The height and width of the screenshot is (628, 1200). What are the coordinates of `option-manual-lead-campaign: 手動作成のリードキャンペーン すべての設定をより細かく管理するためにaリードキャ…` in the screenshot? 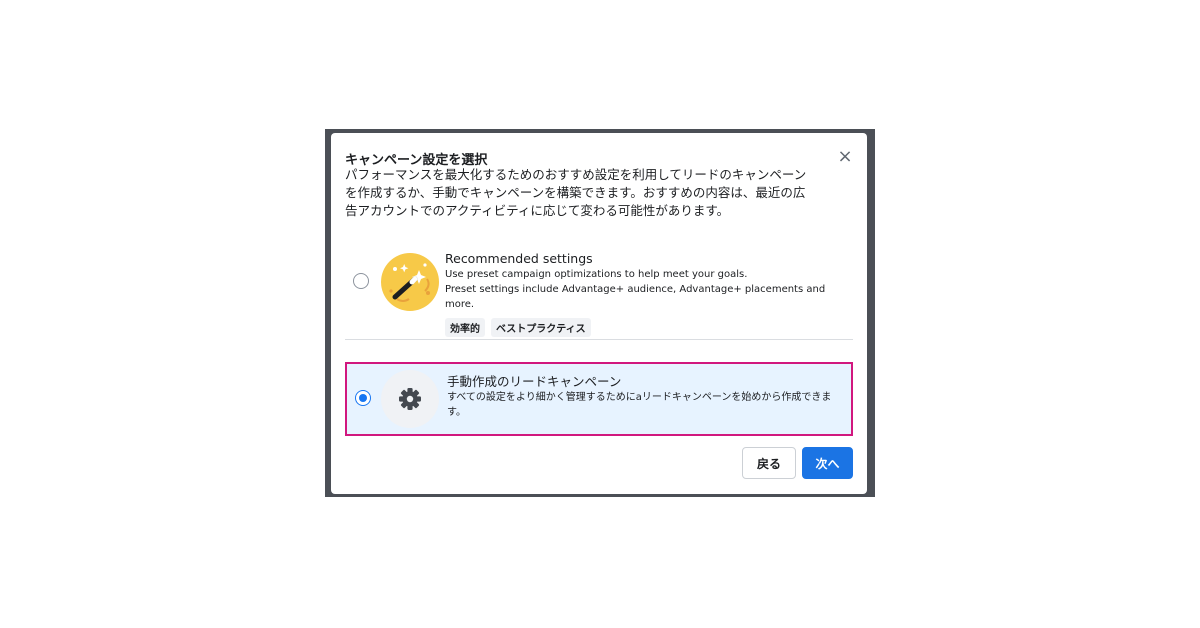 It's located at (599, 399).